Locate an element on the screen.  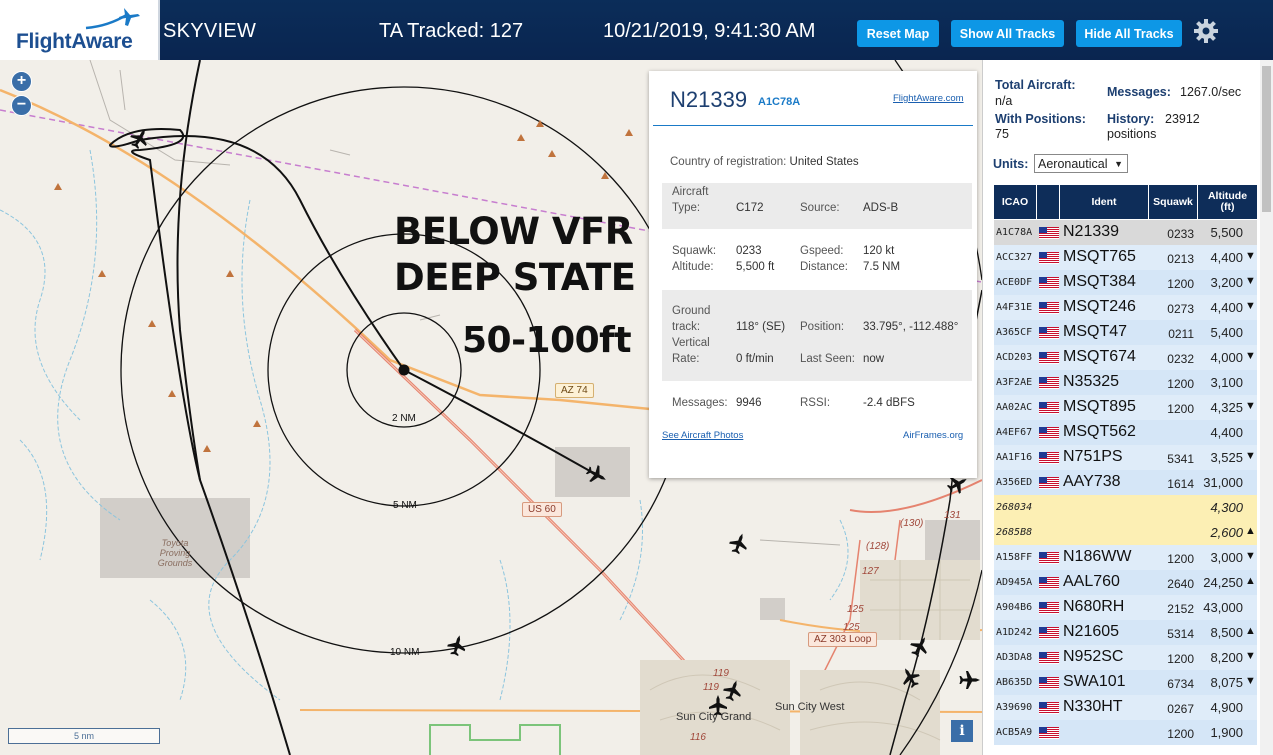
table-row: A158FF N186WW 1200 3,000 ▼ is located at coordinates (1125, 558).